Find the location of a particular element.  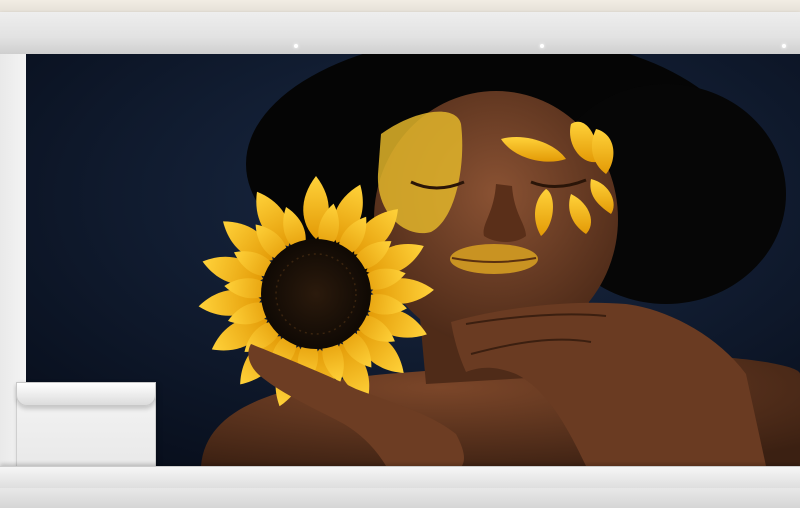

ceiling-cornice is located at coordinates (400, 33).